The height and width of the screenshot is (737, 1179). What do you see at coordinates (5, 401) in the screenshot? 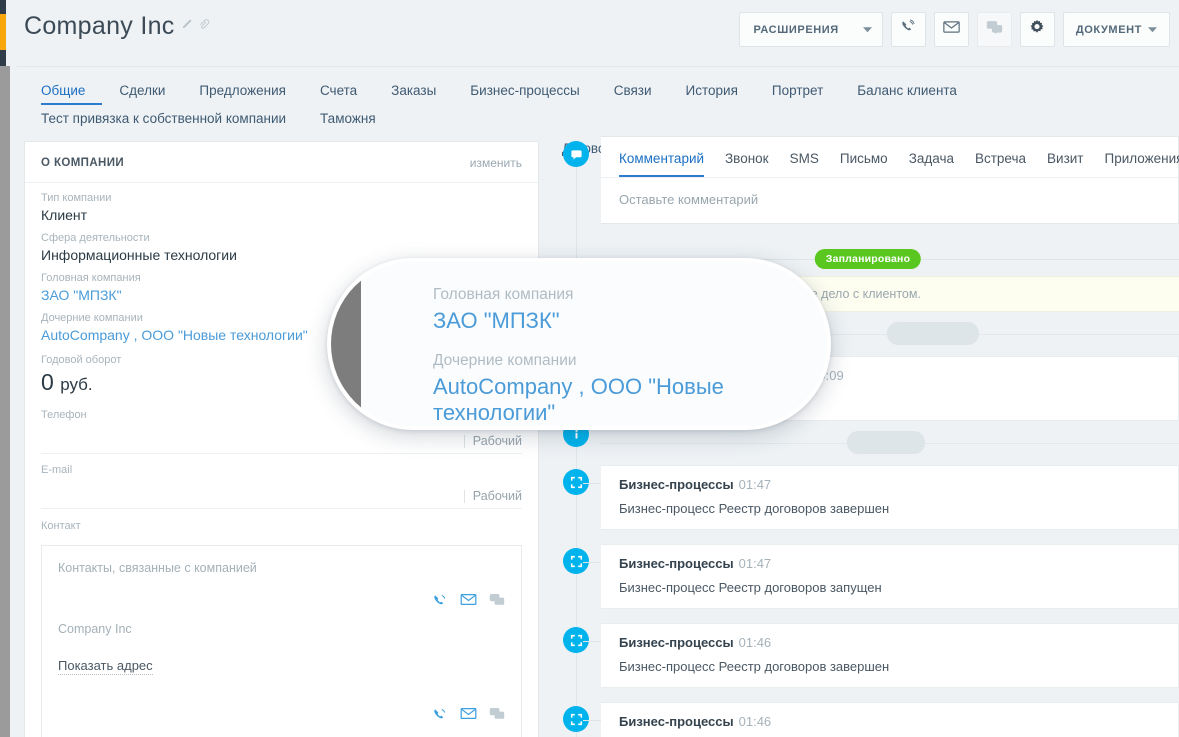
I see `rail-scroll-strip` at bounding box center [5, 401].